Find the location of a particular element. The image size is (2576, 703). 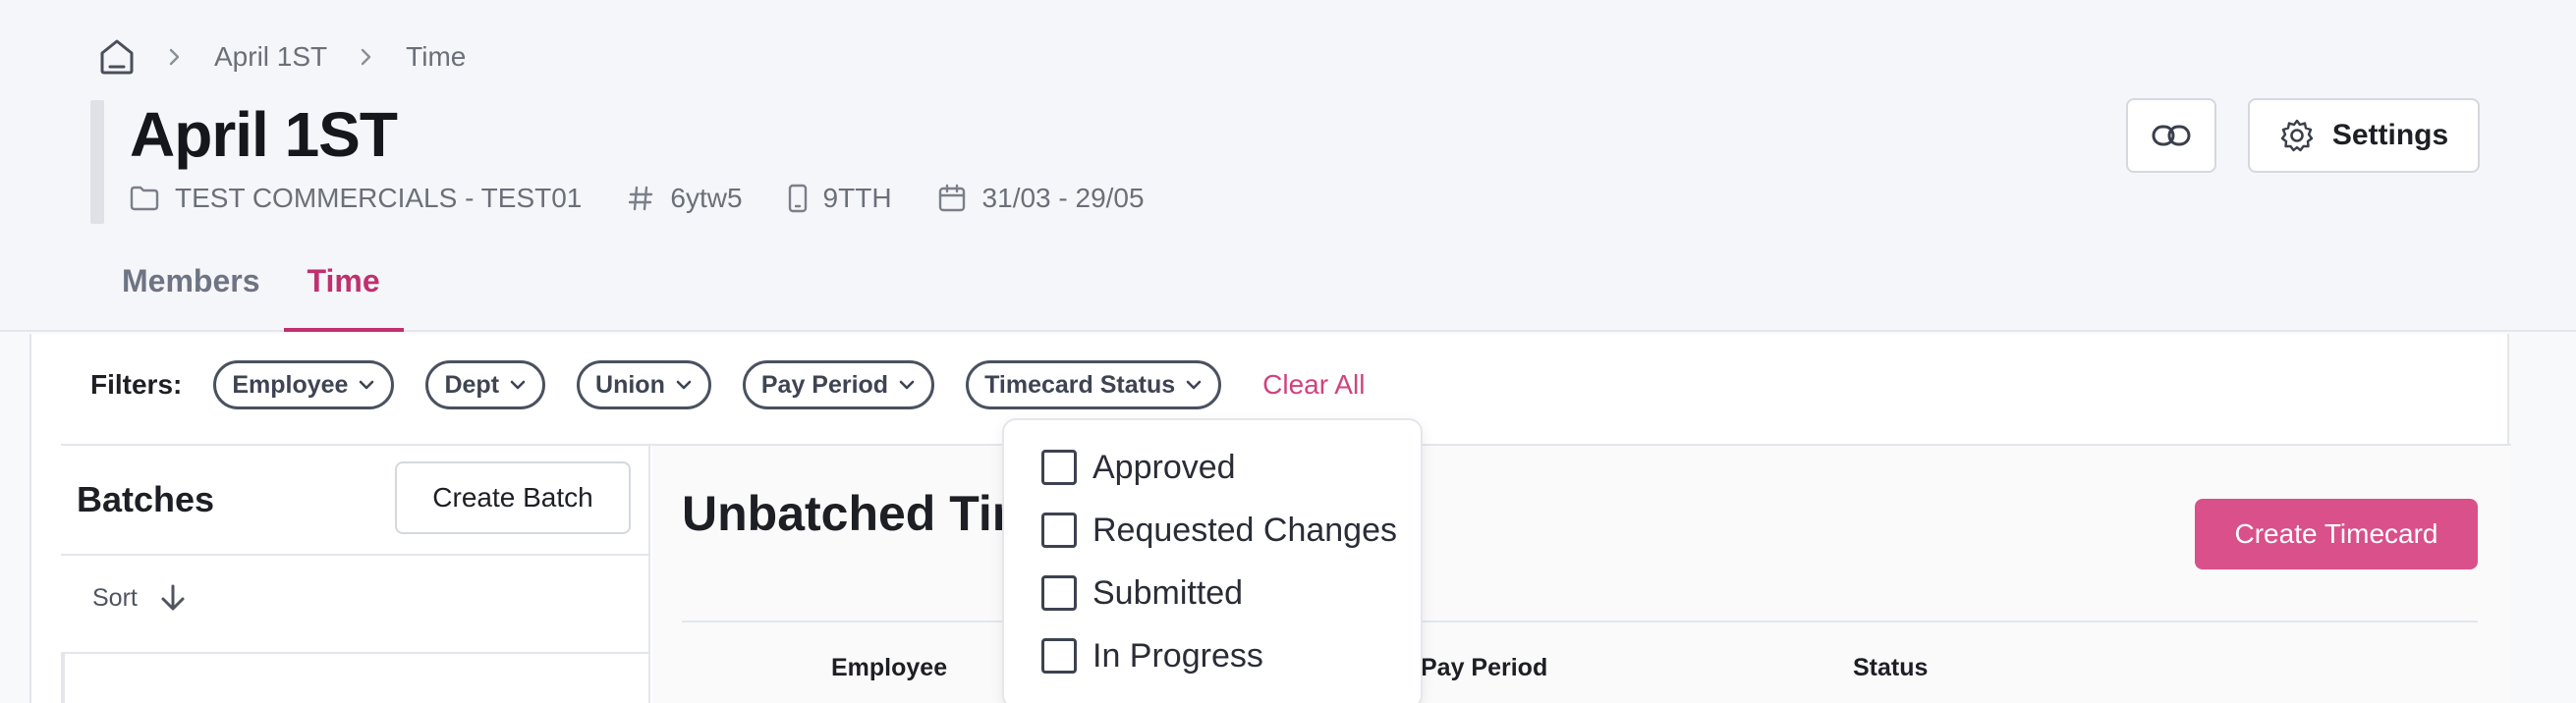

sort-control: Sort is located at coordinates (139, 598).